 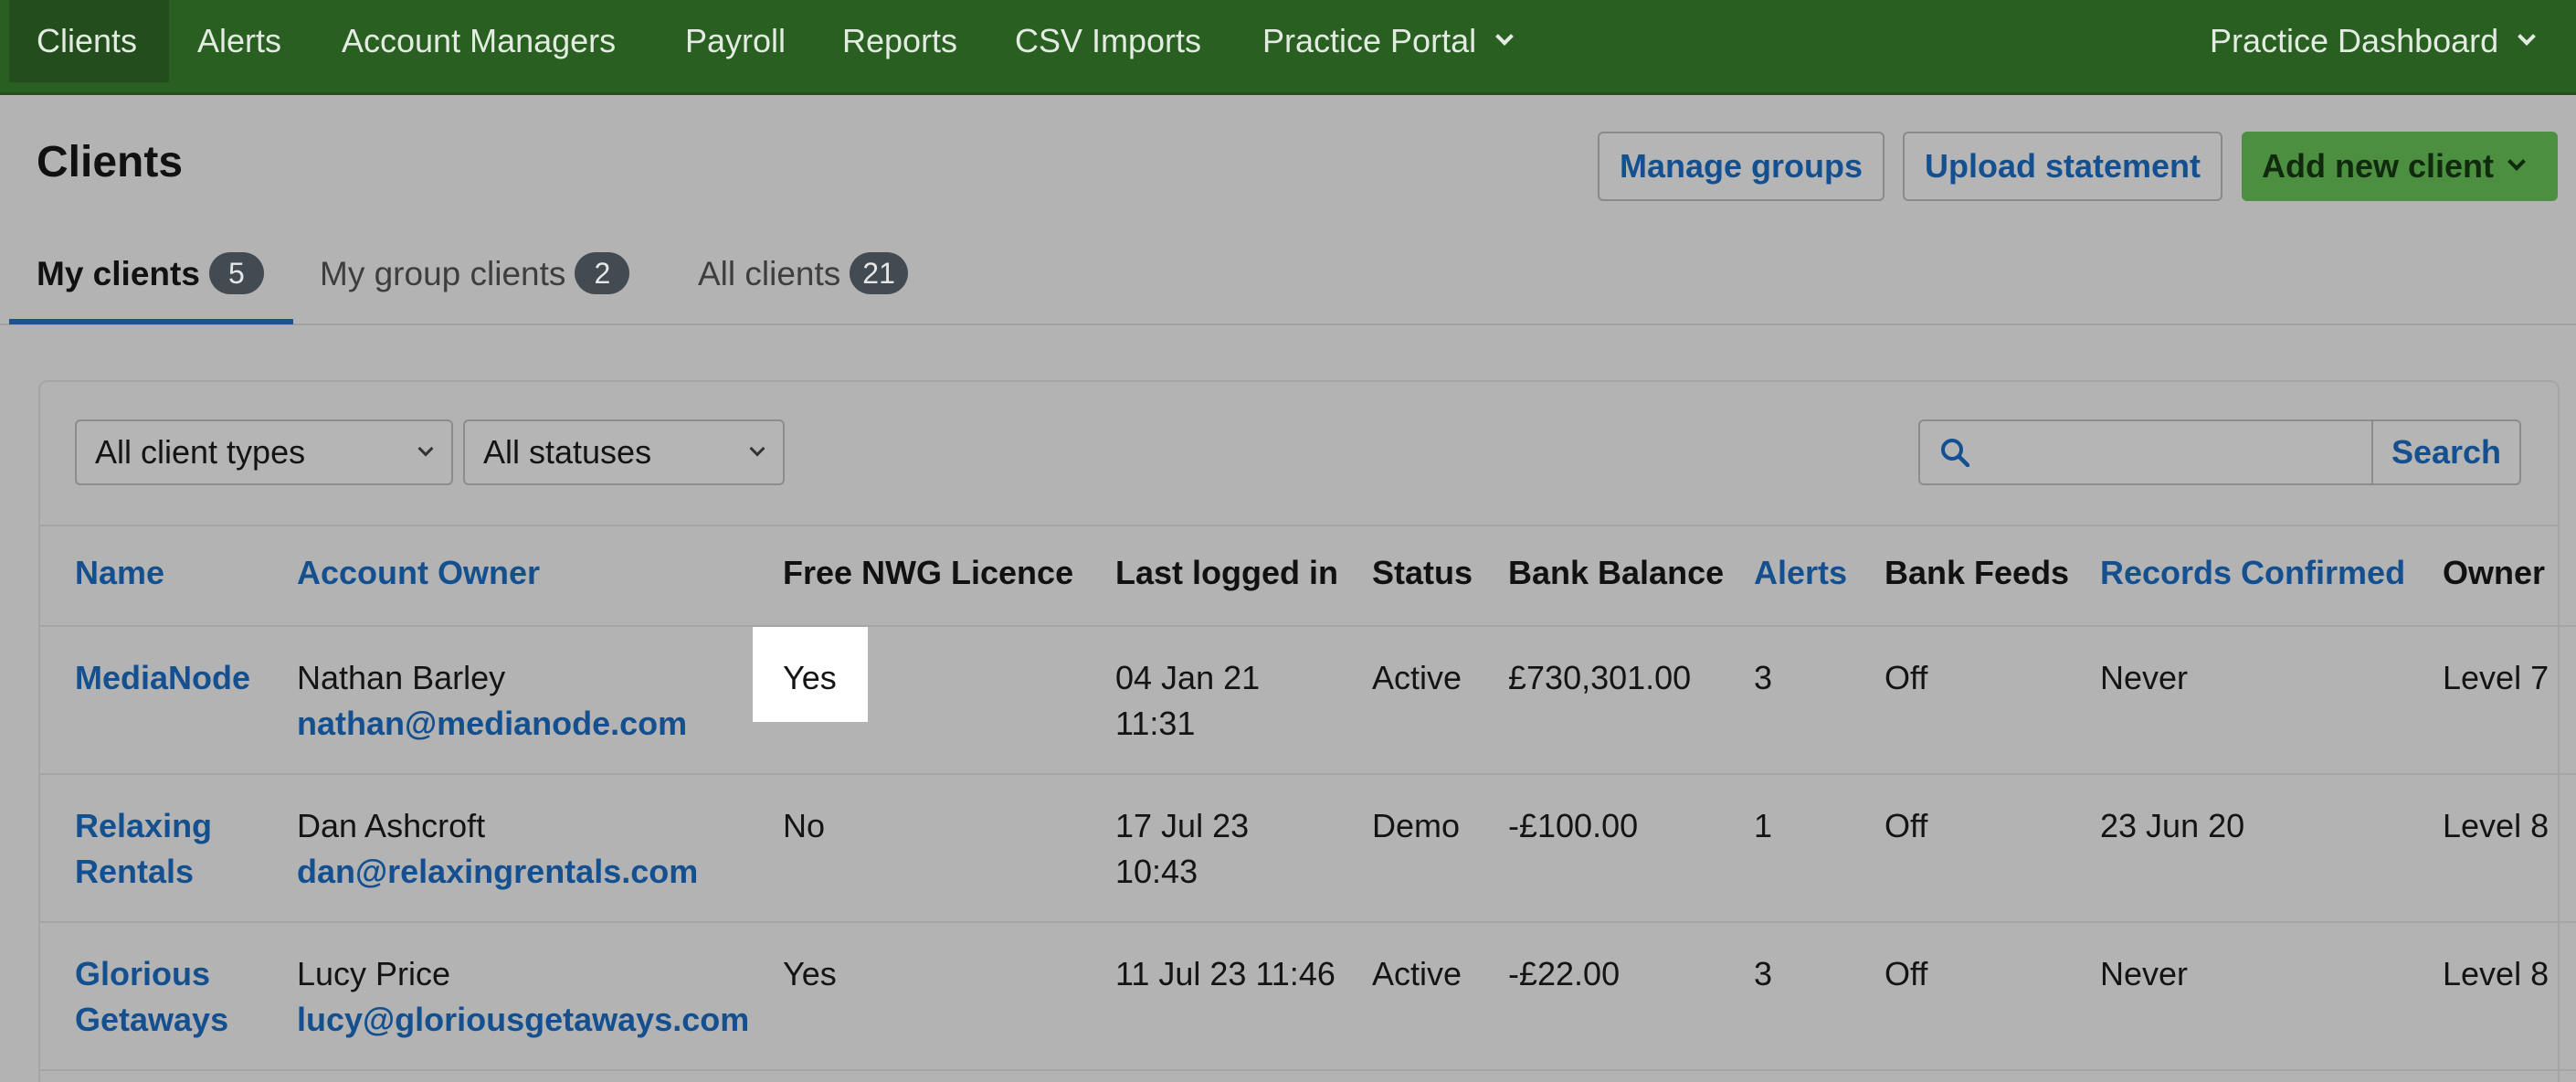 I want to click on last-login-cell: 11 Jul 23 11:46, so click(x=1225, y=974).